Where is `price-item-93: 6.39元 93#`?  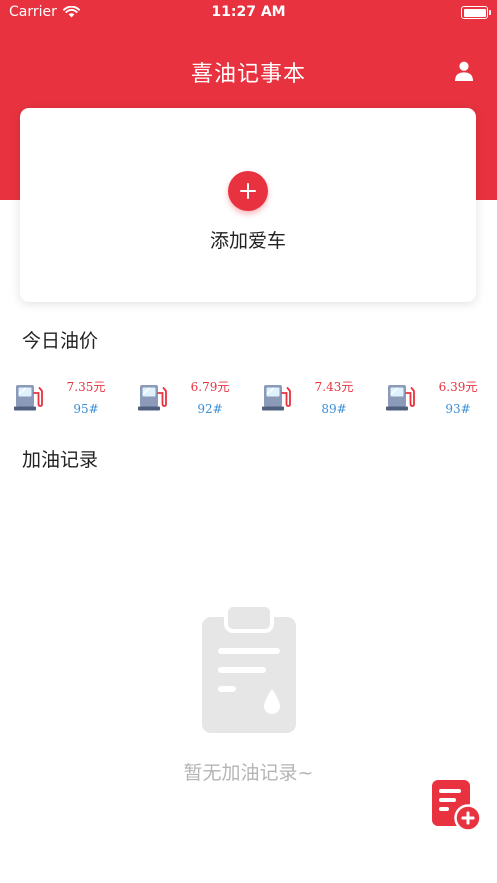
price-item-93: 6.39元 93# is located at coordinates (438, 397).